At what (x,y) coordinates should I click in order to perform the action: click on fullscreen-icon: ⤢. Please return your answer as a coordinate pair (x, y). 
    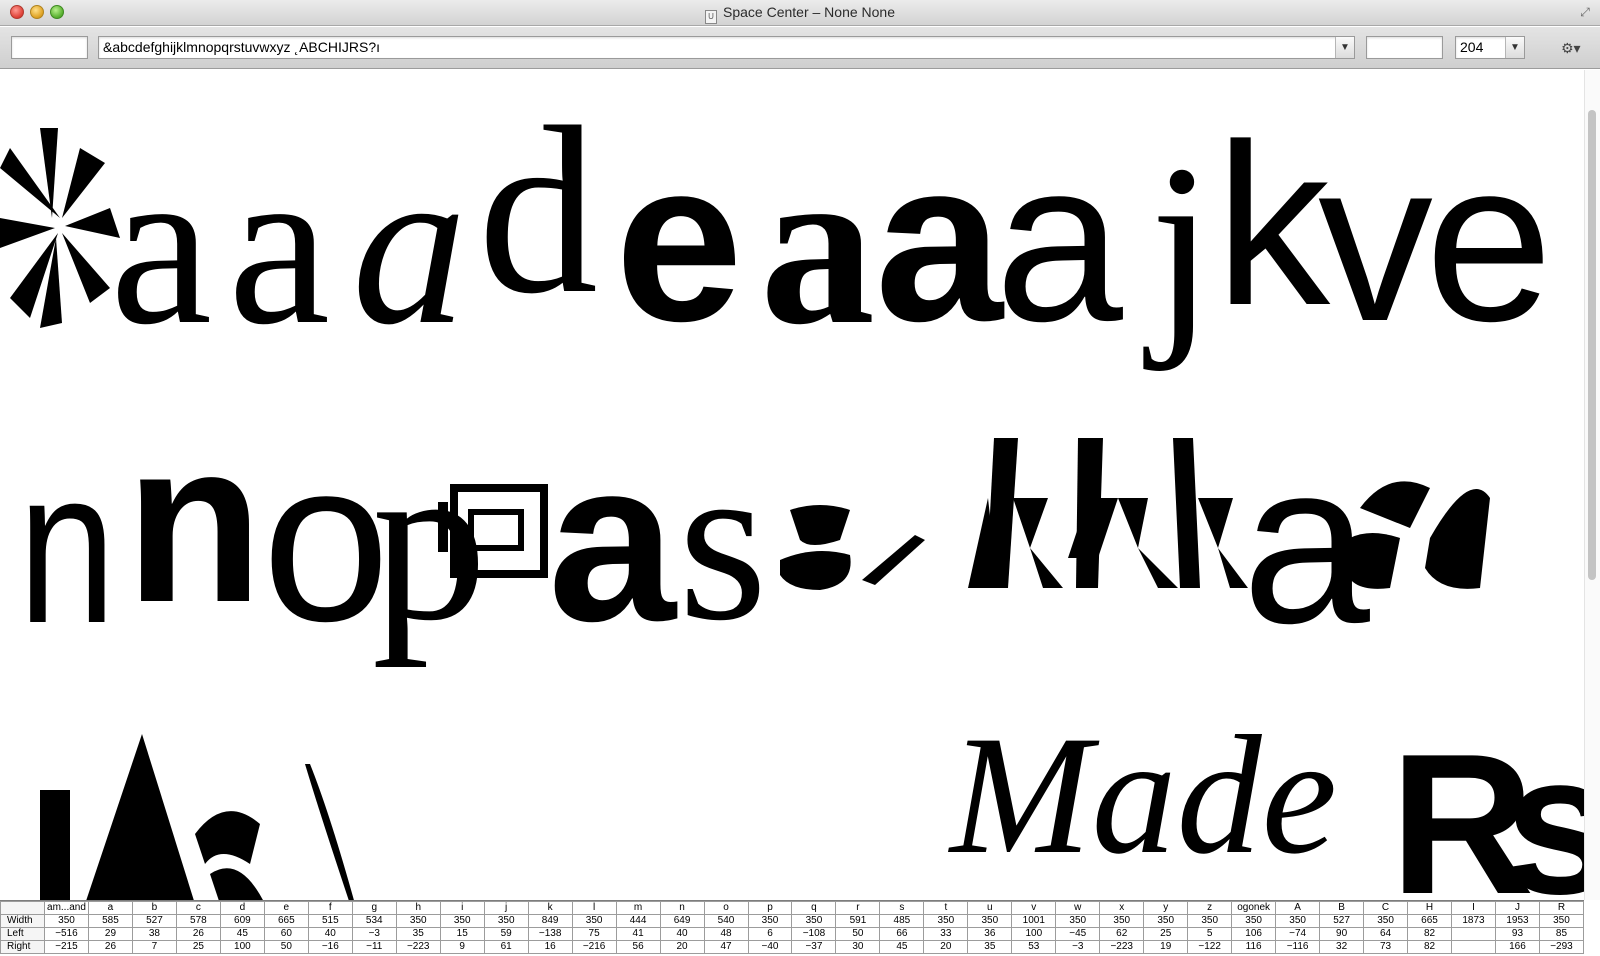
    Looking at the image, I should click on (1585, 12).